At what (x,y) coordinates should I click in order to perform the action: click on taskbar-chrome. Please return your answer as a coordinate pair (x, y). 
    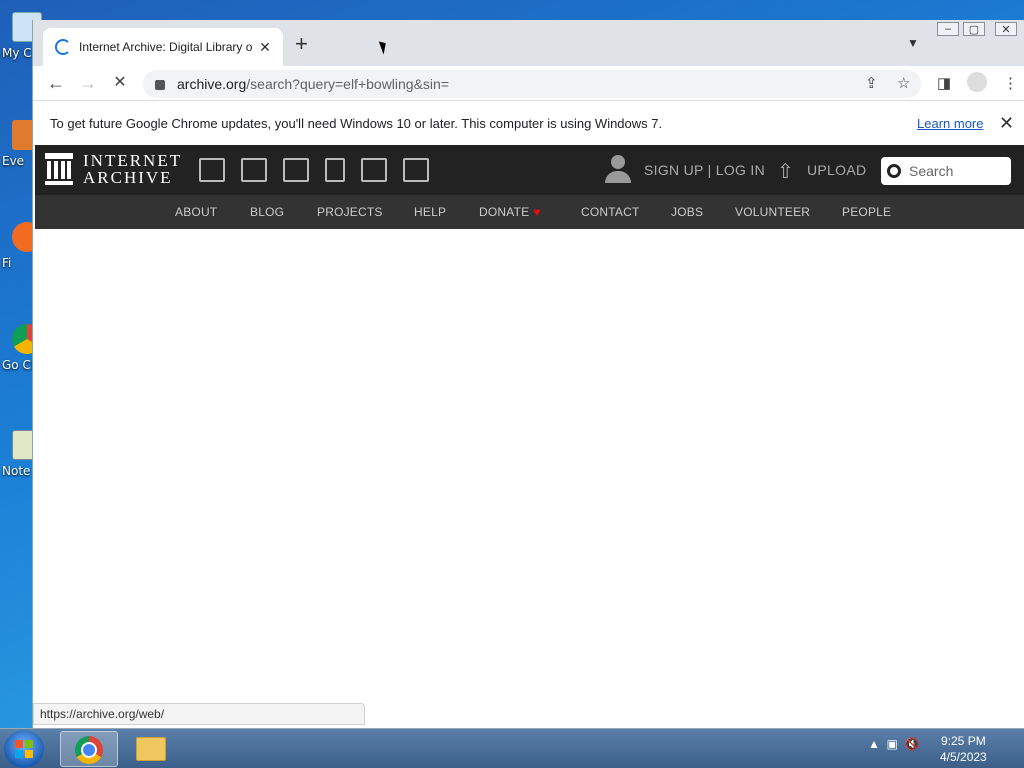
    Looking at the image, I should click on (89, 749).